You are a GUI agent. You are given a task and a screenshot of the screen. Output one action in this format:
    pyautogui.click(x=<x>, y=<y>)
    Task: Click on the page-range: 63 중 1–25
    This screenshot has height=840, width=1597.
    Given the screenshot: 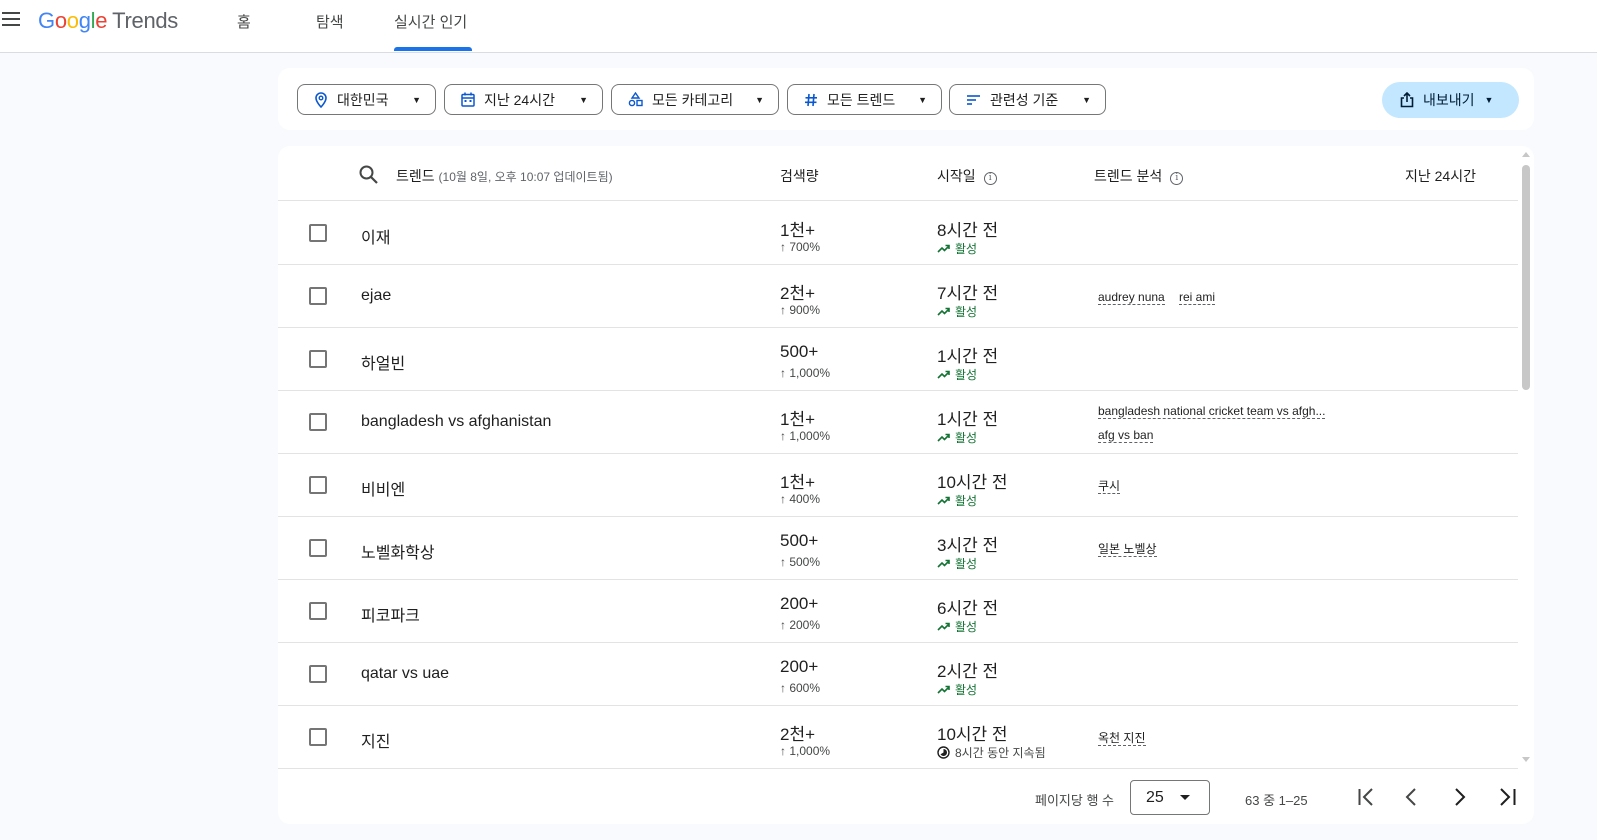 What is the action you would take?
    pyautogui.click(x=1276, y=800)
    